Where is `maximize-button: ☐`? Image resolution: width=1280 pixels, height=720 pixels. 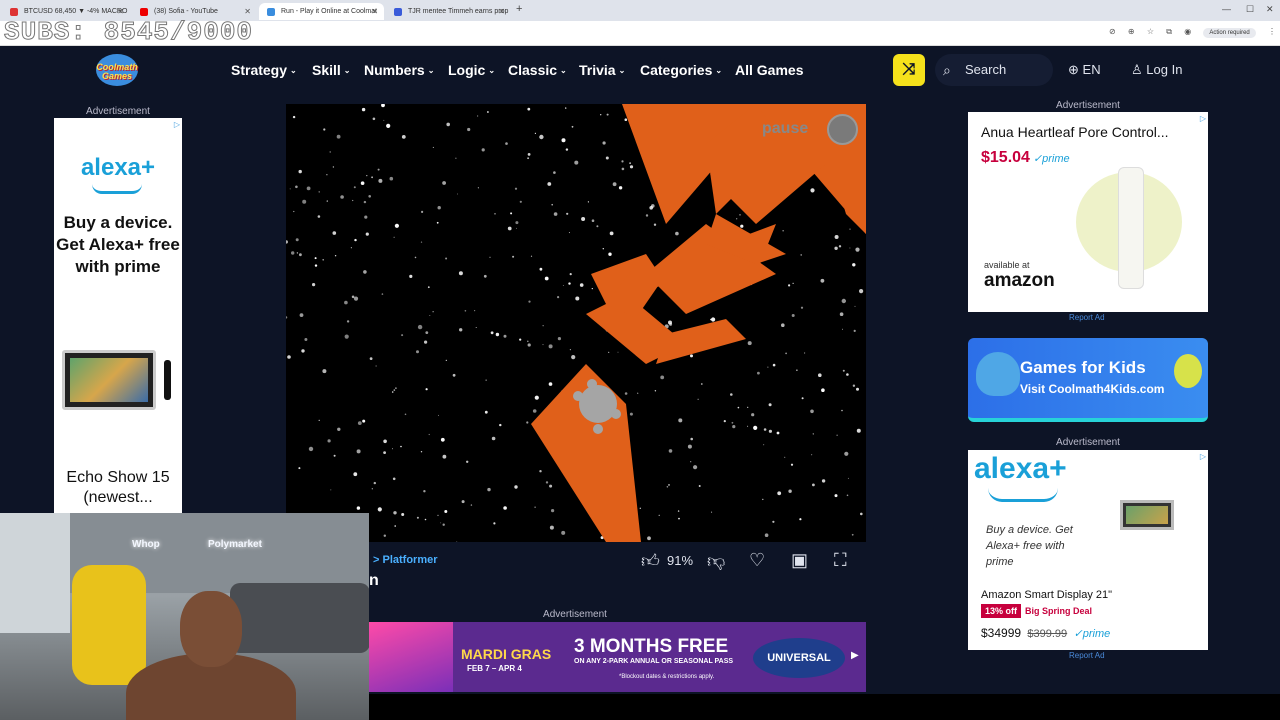
maximize-button: ☐ is located at coordinates (1250, 9).